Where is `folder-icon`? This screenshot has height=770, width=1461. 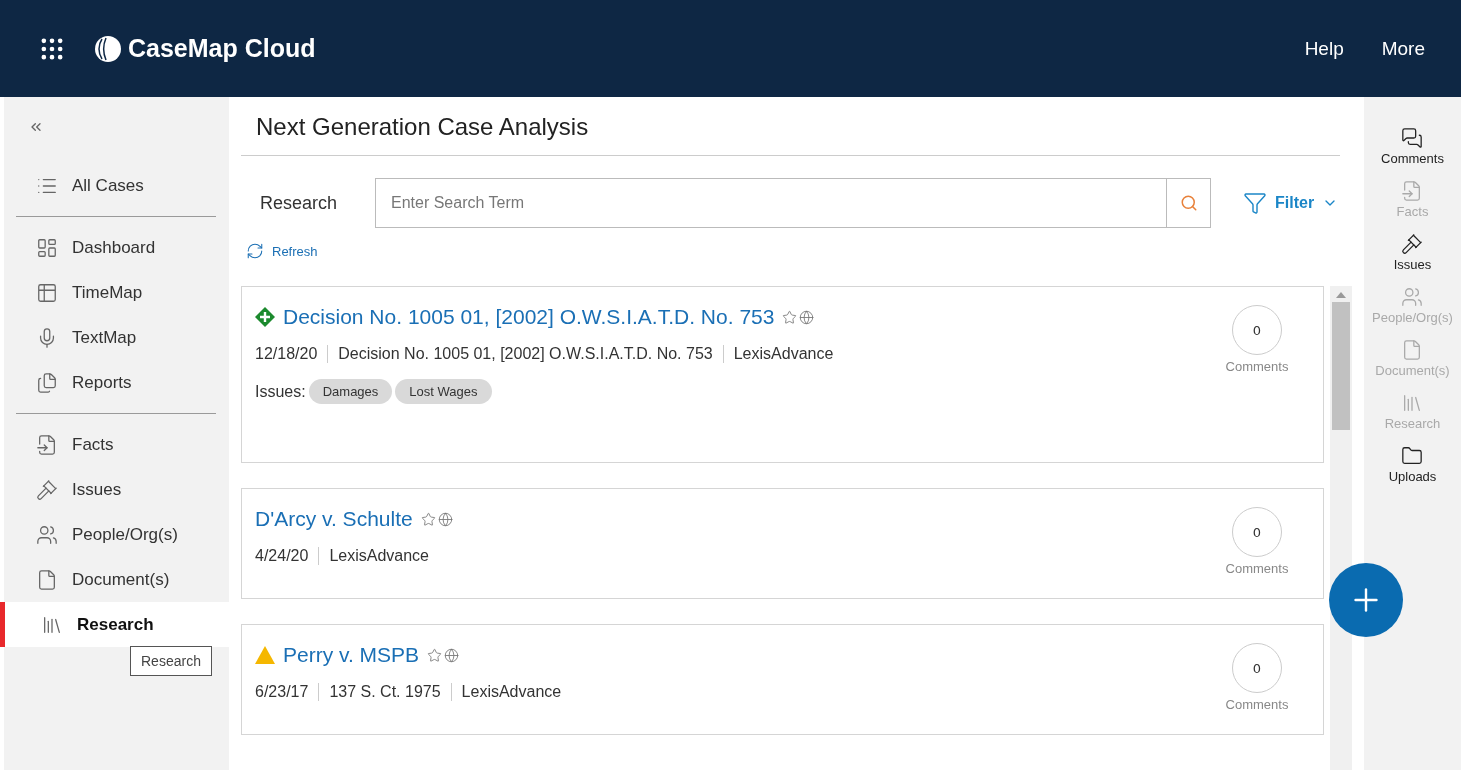 folder-icon is located at coordinates (1412, 456).